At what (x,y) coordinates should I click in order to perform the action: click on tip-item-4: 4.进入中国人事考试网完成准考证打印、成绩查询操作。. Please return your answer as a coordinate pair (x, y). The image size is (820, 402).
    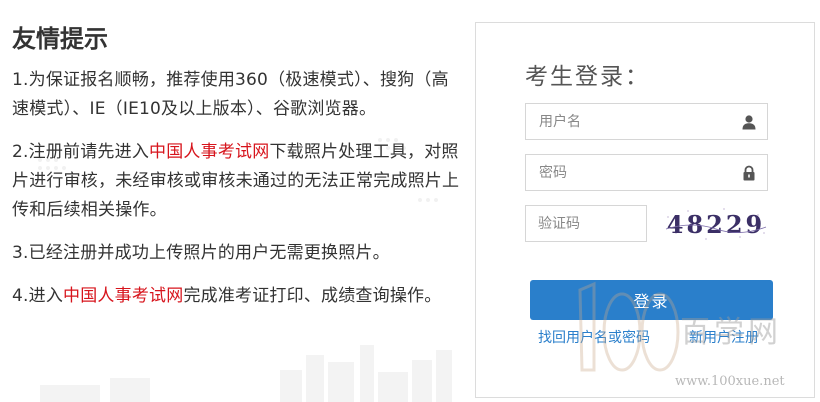
    Looking at the image, I should click on (238, 296).